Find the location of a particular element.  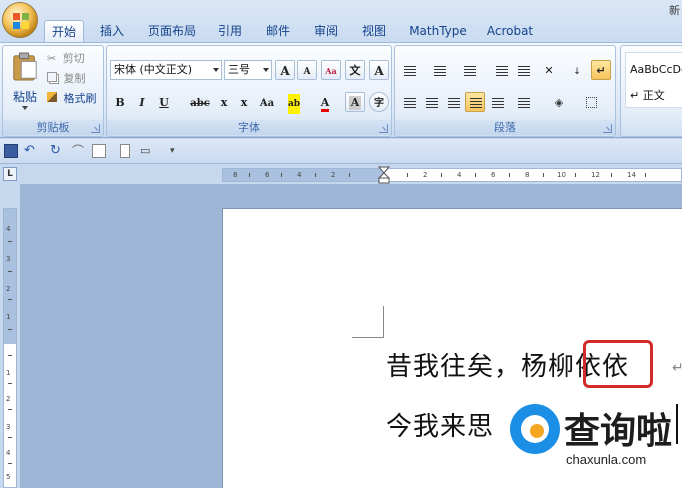

undo-icon: ↶ is located at coordinates (31, 151).